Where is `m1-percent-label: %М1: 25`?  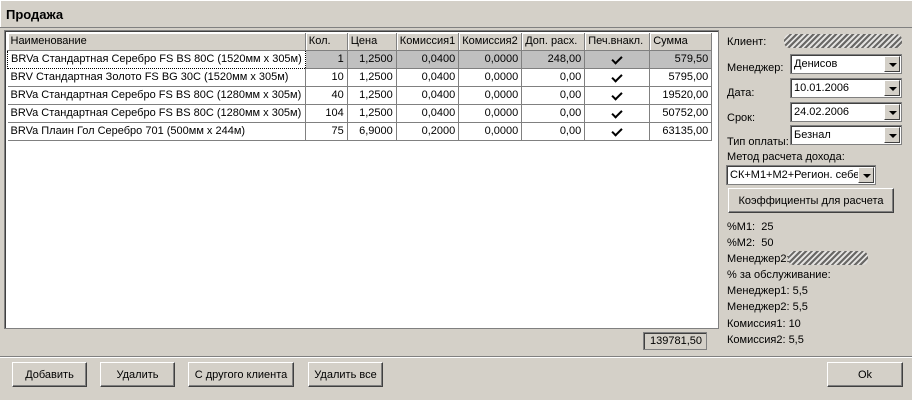 m1-percent-label: %М1: 25 is located at coordinates (750, 227).